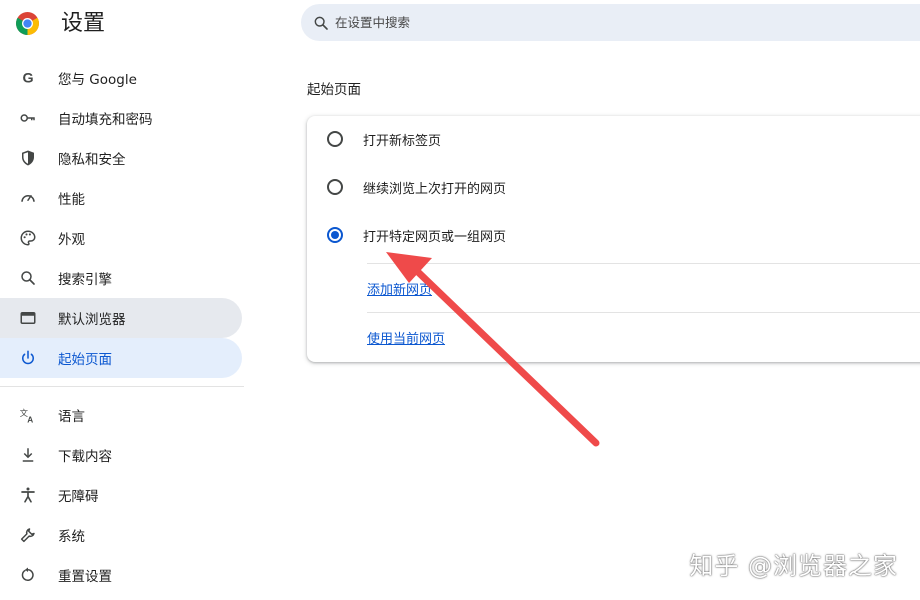 This screenshot has height=600, width=920. Describe the element at coordinates (121, 238) in the screenshot. I see `sidebar-item-appearance: 外观` at that location.